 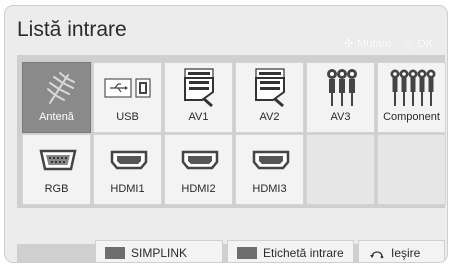 I want to click on input-tile-hdmi3: HDMI3, so click(x=269, y=169).